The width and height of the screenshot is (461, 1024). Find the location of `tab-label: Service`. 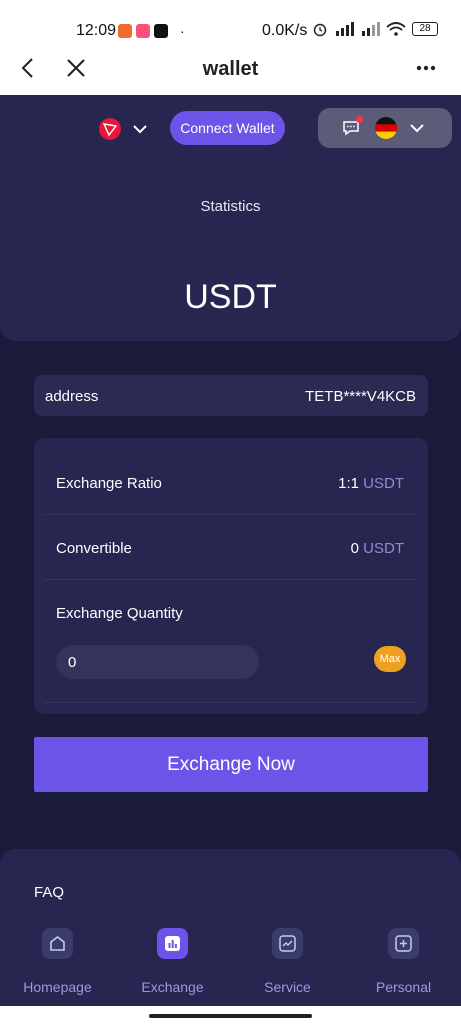

tab-label: Service is located at coordinates (287, 987).